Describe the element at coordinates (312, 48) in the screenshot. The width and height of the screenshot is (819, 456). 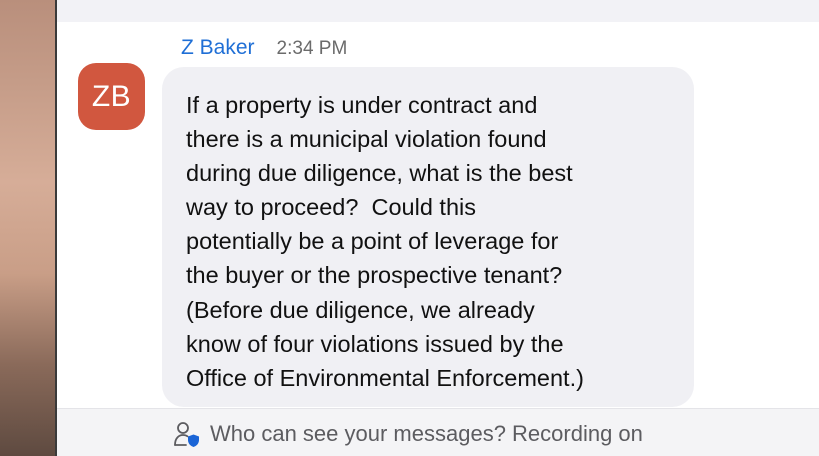
I see `message-timestamp: 2:34 PM` at that location.